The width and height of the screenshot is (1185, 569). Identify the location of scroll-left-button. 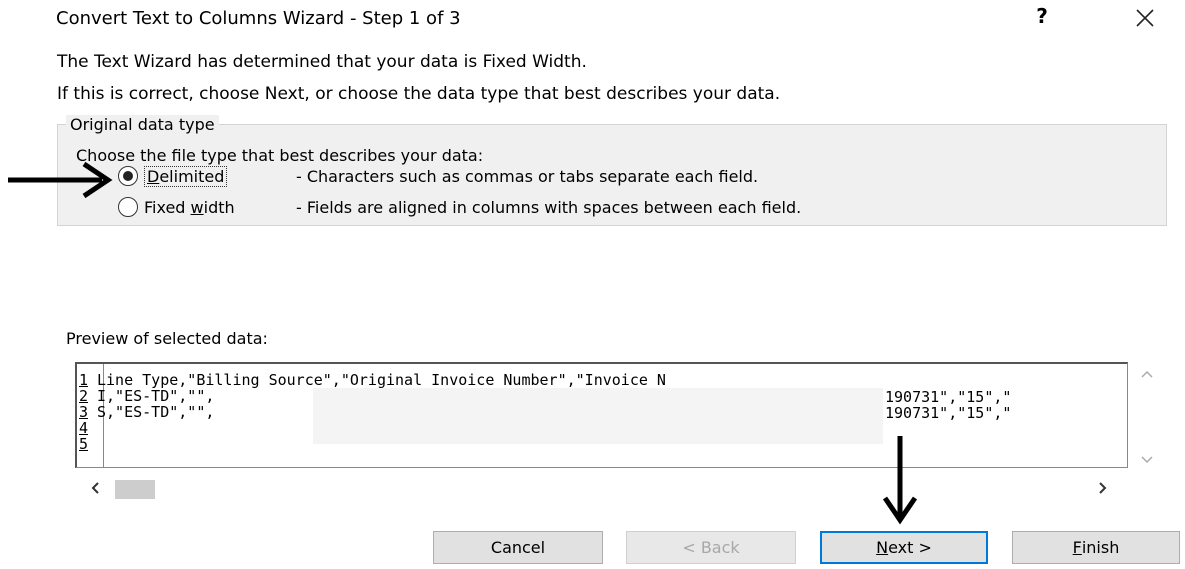
(95, 488).